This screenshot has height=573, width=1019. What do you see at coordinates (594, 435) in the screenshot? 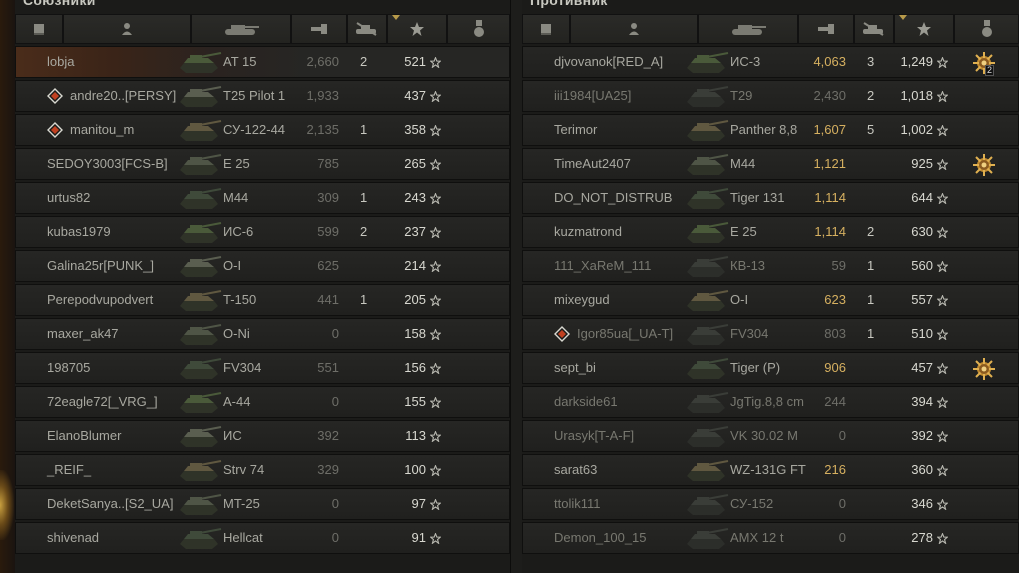
I see `player-name: Urasyk[T-A-F]` at bounding box center [594, 435].